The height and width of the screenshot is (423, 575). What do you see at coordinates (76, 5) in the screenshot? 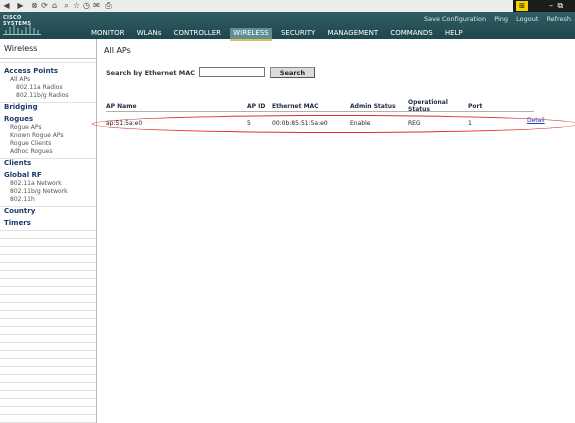
I see `favorites-icon: ☆` at bounding box center [76, 5].